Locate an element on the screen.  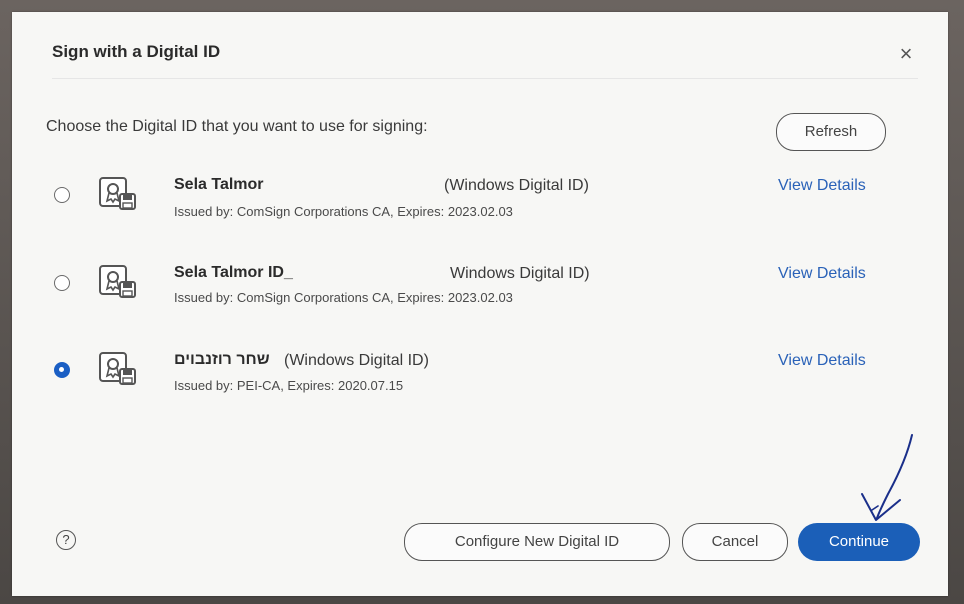
digital-id-issuer: Issued by: PEI-CA, Expires: 2020.07.15 is located at coordinates (289, 385).